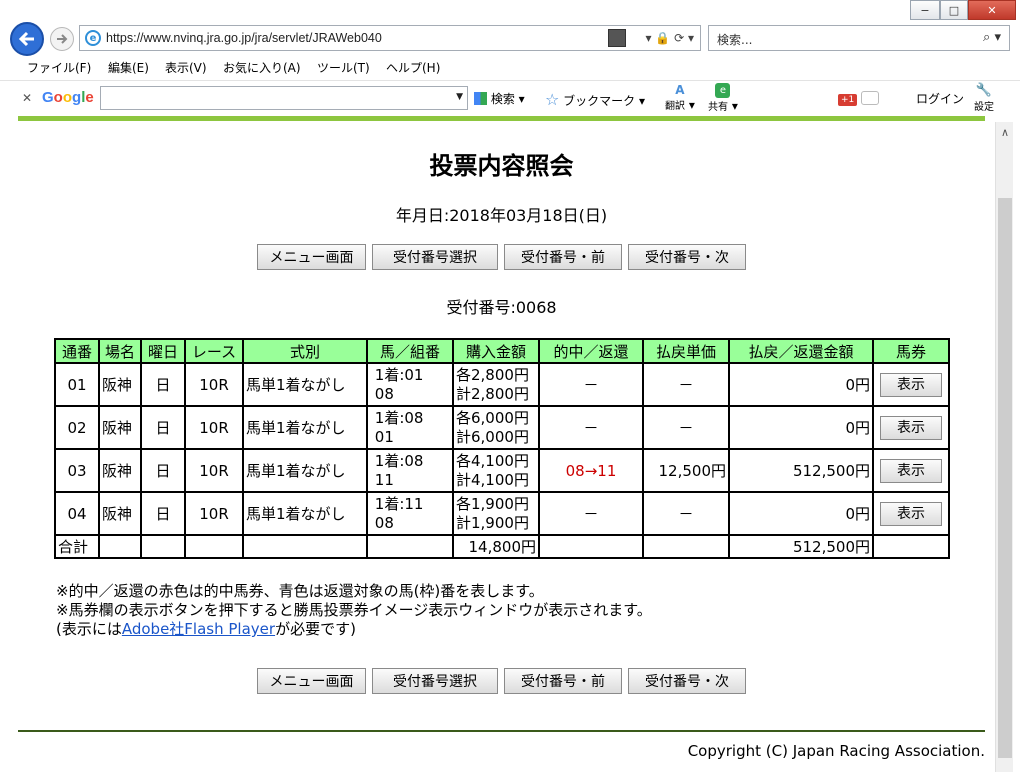 This screenshot has height=780, width=1020. What do you see at coordinates (128, 67) in the screenshot?
I see `menu-edit: 編集(E)` at bounding box center [128, 67].